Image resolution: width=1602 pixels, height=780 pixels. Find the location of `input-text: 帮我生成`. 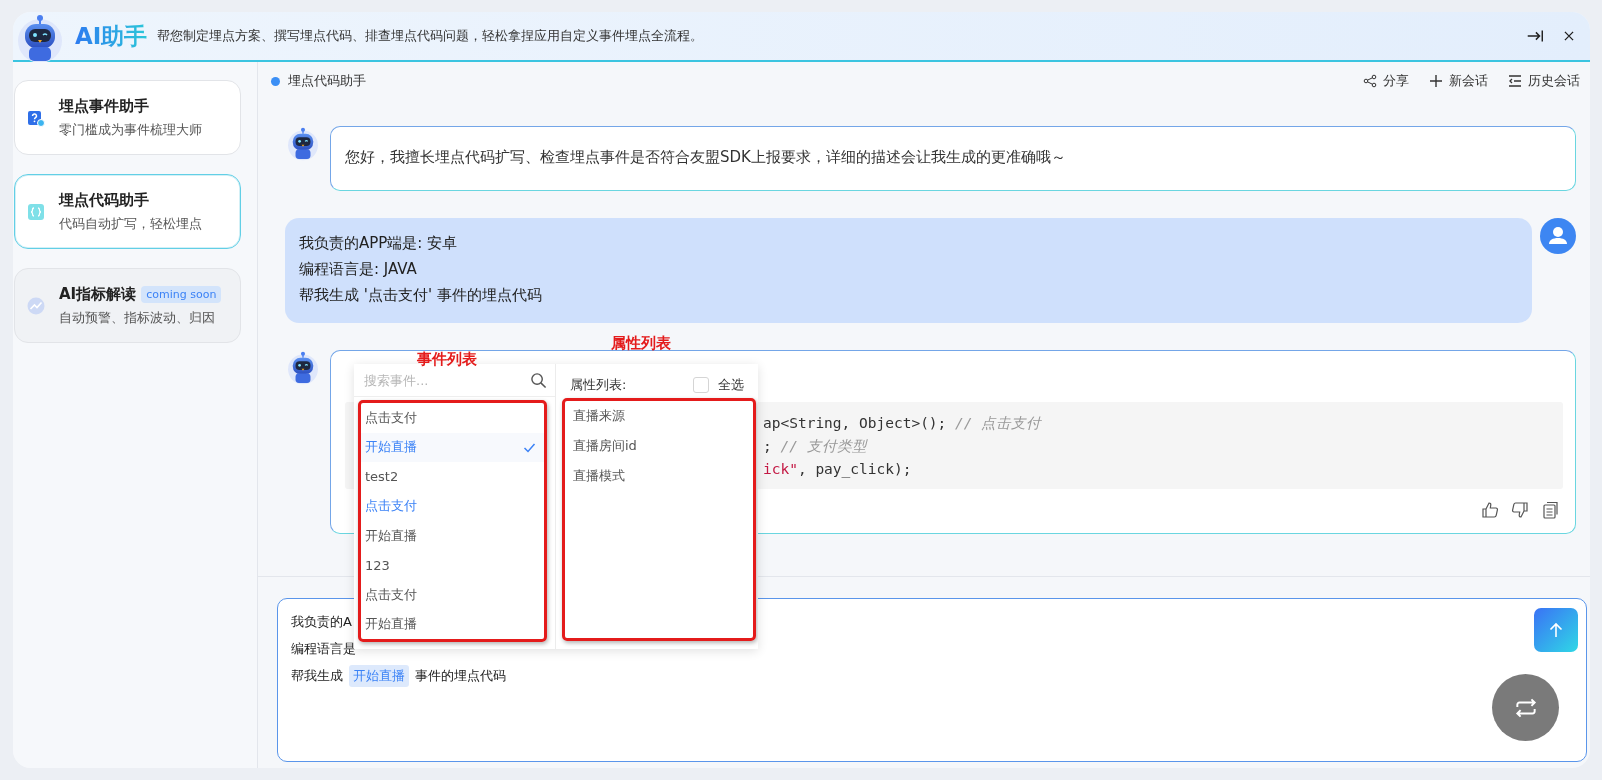

input-text: 帮我生成 is located at coordinates (317, 675).